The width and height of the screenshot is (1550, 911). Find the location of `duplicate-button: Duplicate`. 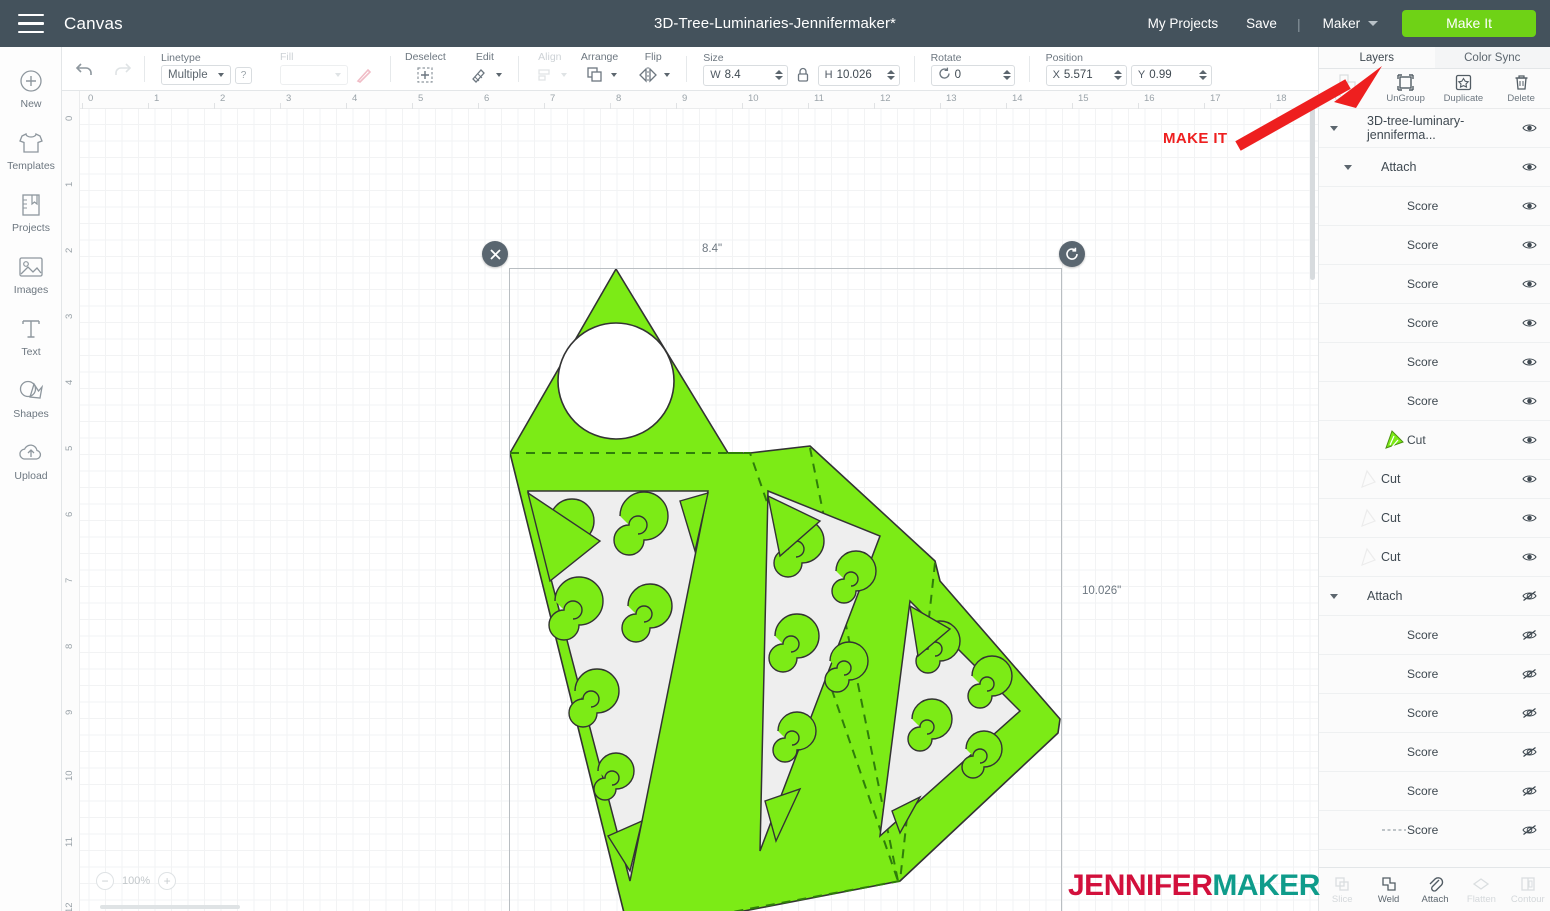

duplicate-button: Duplicate is located at coordinates (1464, 88).